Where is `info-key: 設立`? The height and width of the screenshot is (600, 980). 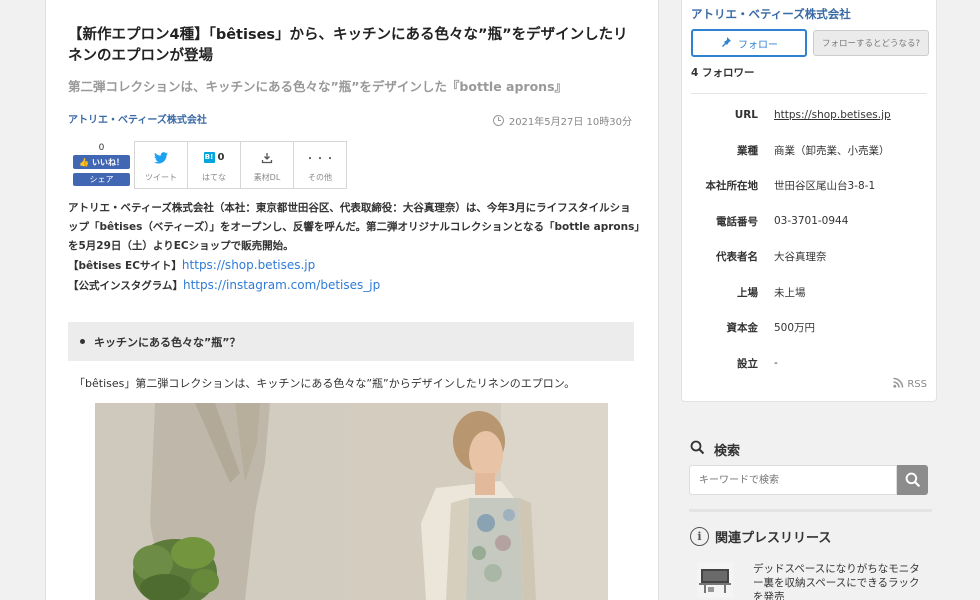 info-key: 設立 is located at coordinates (747, 363).